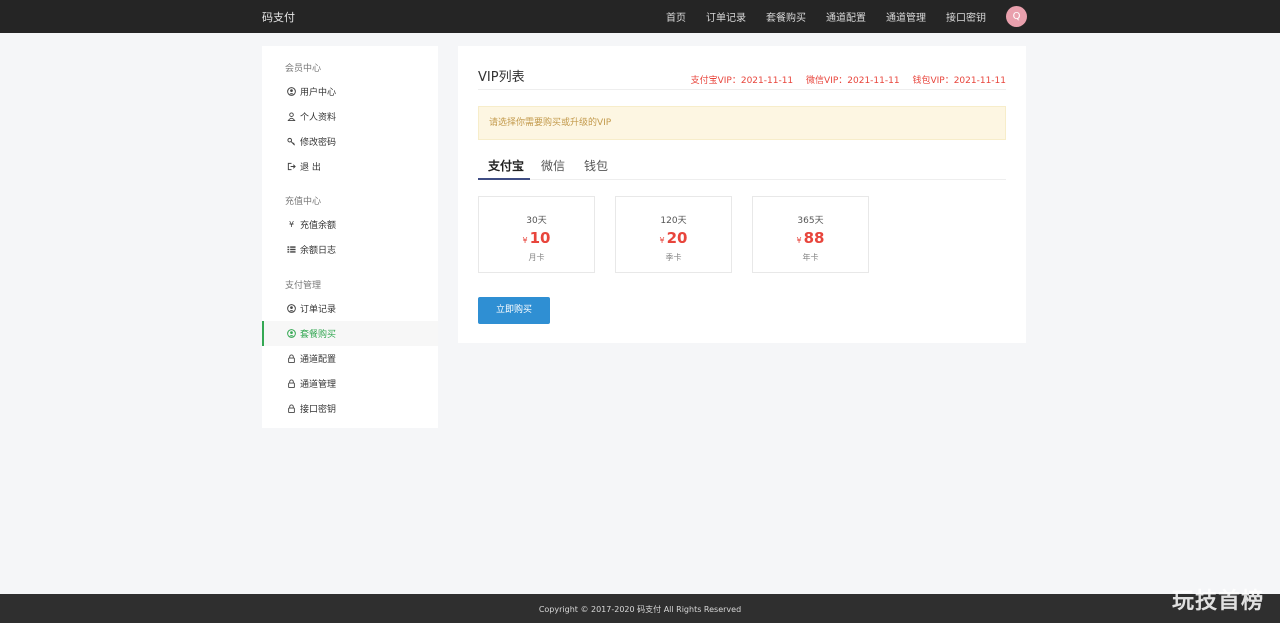  I want to click on top-nav: 首页 订单记录 套餐购买 通道配置 通道管理 接口密钥, so click(816, 16).